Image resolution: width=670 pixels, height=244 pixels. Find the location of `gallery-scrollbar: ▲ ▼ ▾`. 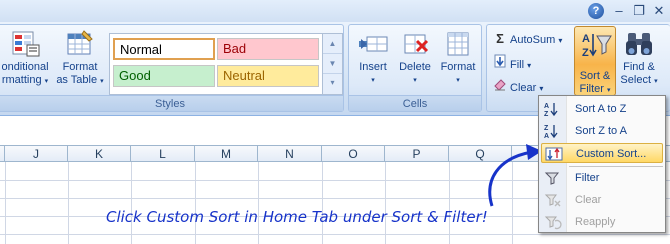

gallery-scrollbar: ▲ ▼ ▾ is located at coordinates (332, 64).